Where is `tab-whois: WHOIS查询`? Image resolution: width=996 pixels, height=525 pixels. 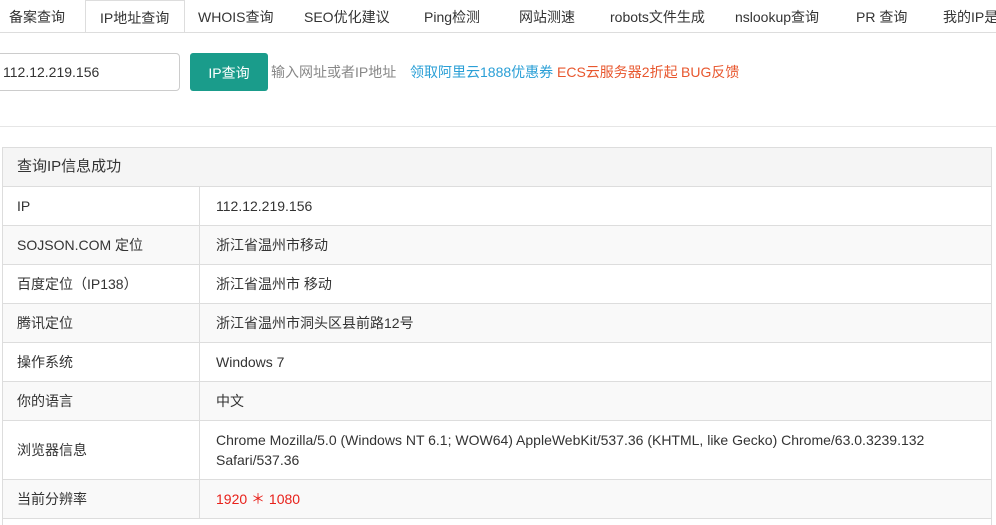
tab-whois: WHOIS查询 is located at coordinates (235, 16).